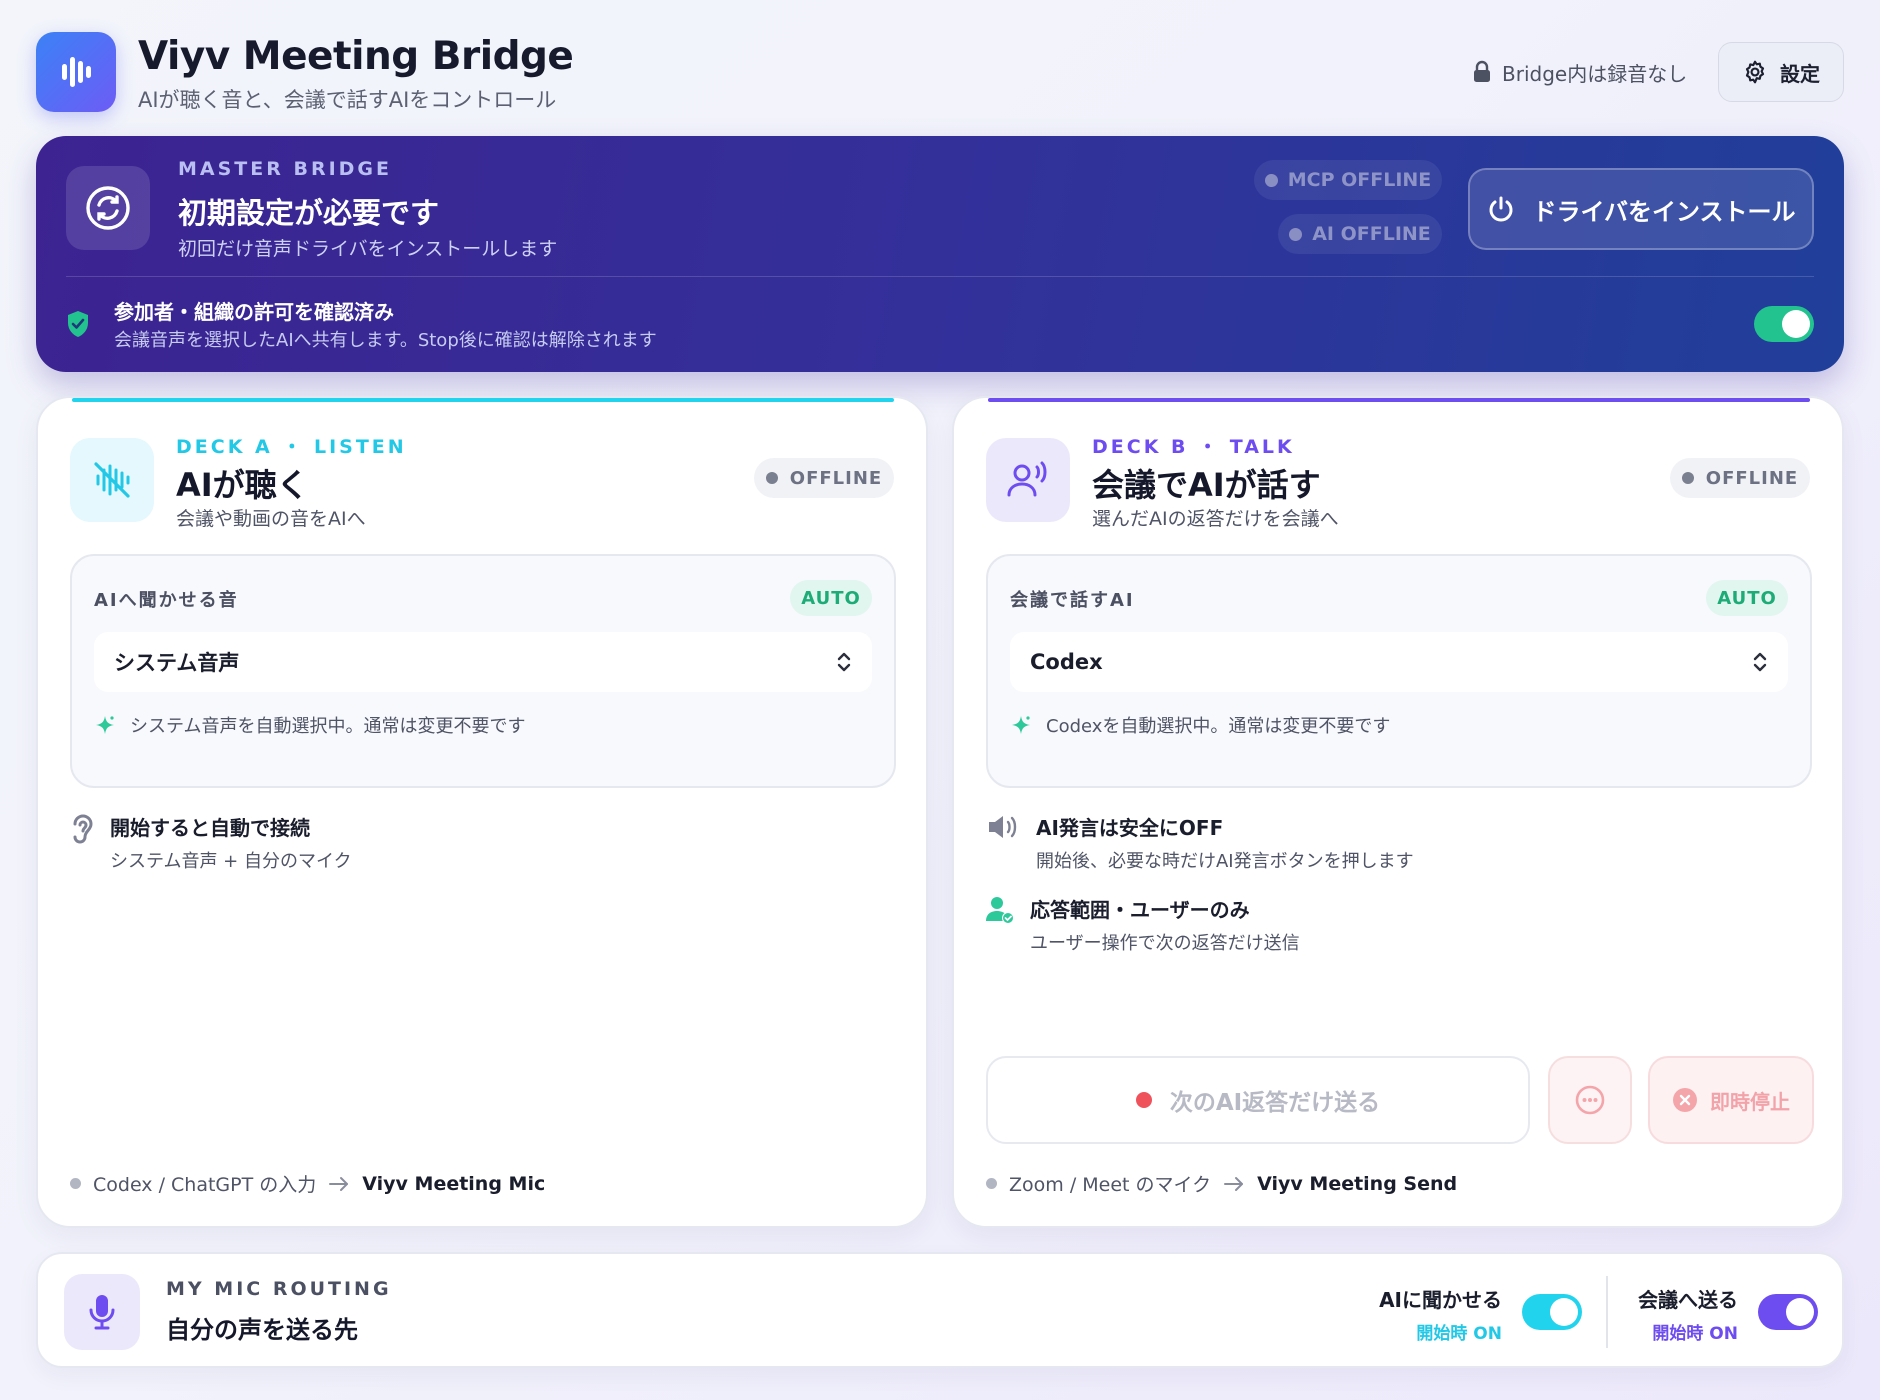 The width and height of the screenshot is (1880, 1400). Describe the element at coordinates (1215, 519) in the screenshot. I see `deck-b-subtitle: 選んだAIの返答だけを会議へ` at that location.